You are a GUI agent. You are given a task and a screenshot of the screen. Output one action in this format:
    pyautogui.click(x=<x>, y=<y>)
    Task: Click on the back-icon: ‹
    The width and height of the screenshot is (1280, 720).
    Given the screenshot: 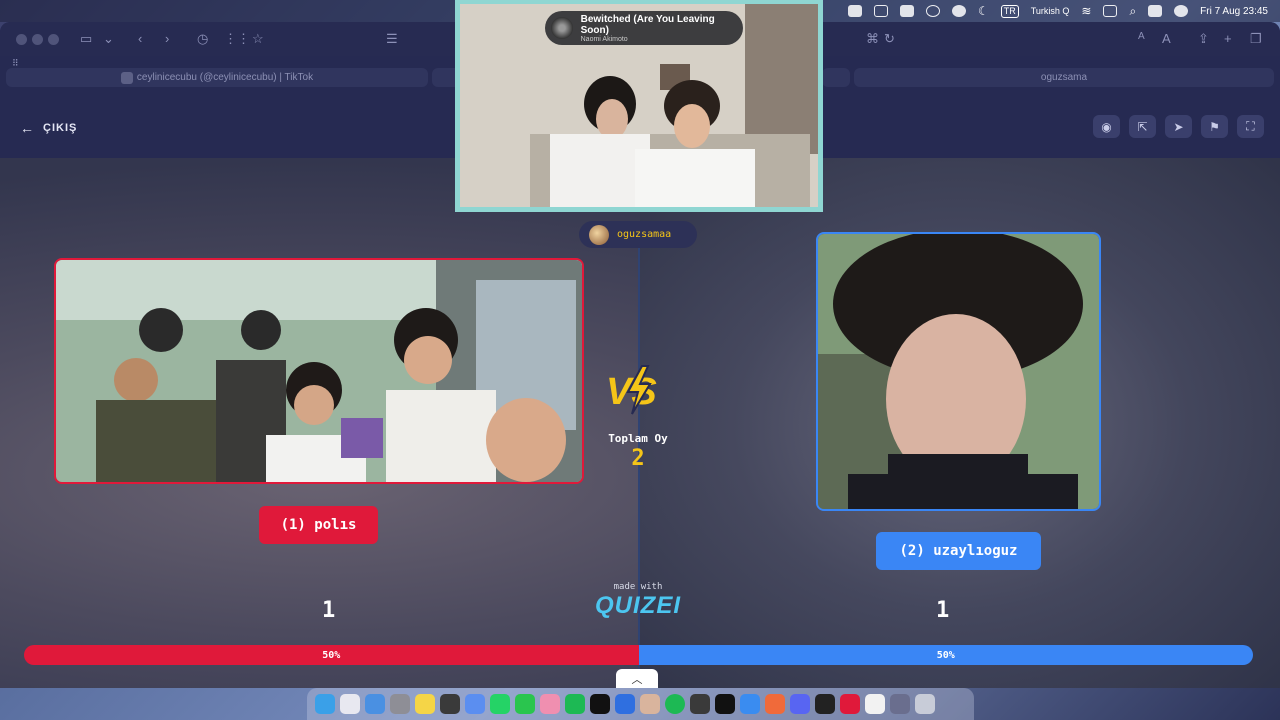 What is the action you would take?
    pyautogui.click(x=140, y=38)
    